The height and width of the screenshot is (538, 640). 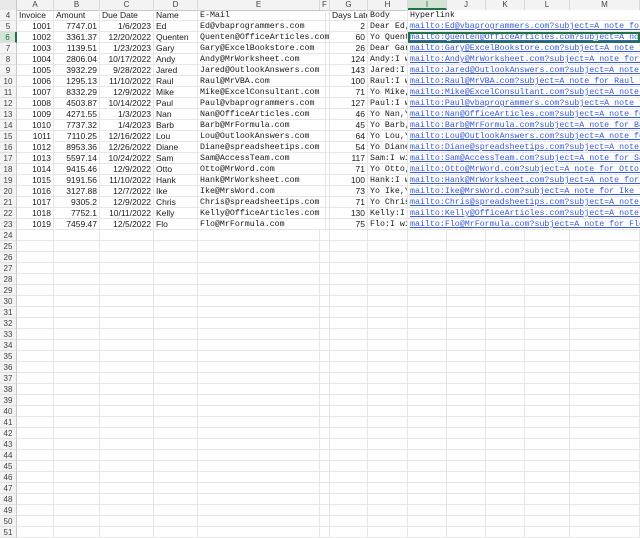 I want to click on column-header-b: B, so click(x=77, y=5).